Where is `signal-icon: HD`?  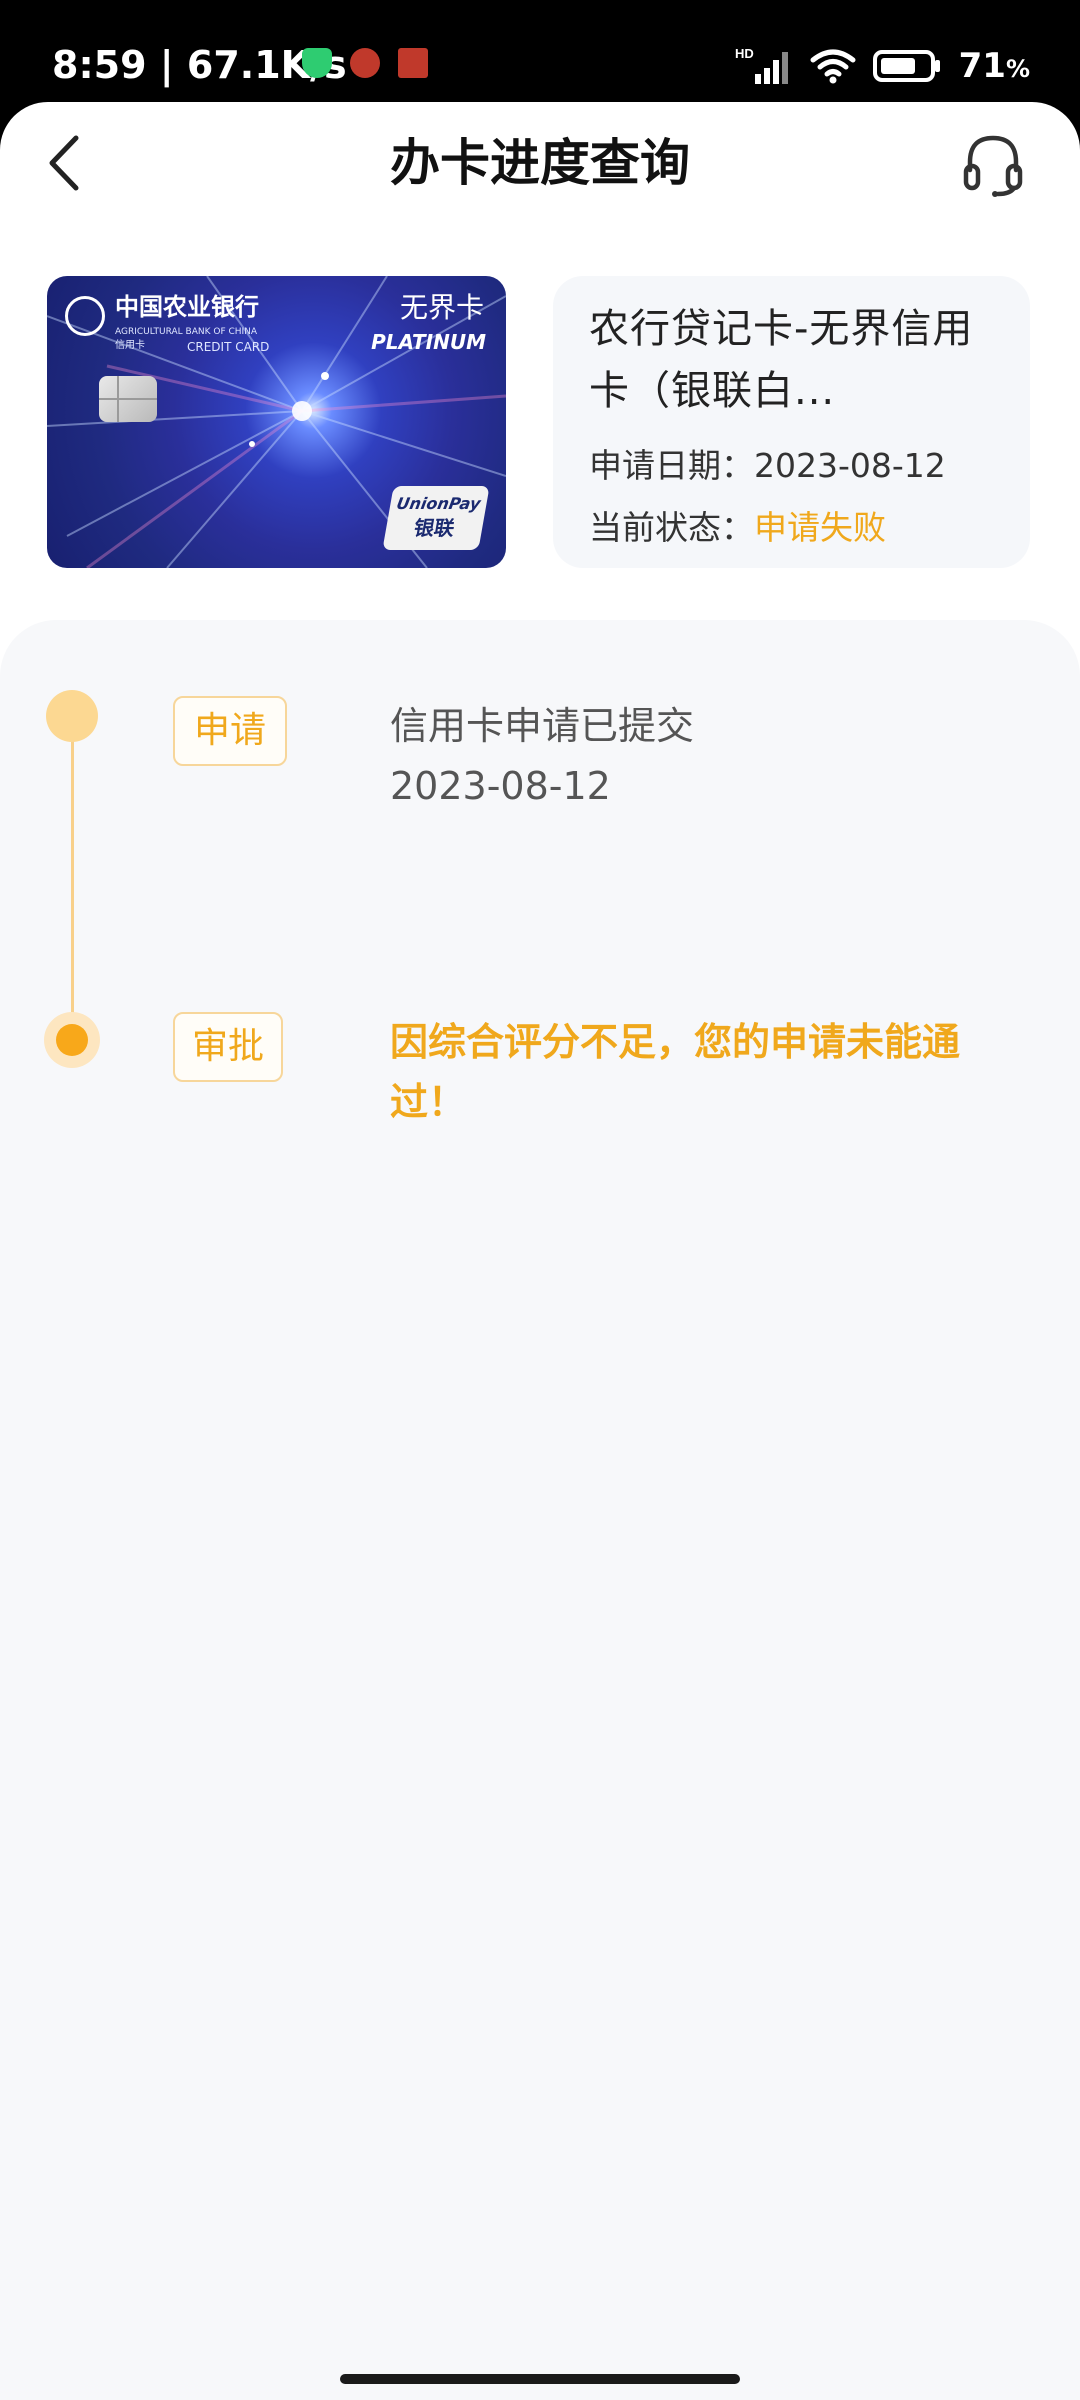 signal-icon: HD is located at coordinates (761, 65).